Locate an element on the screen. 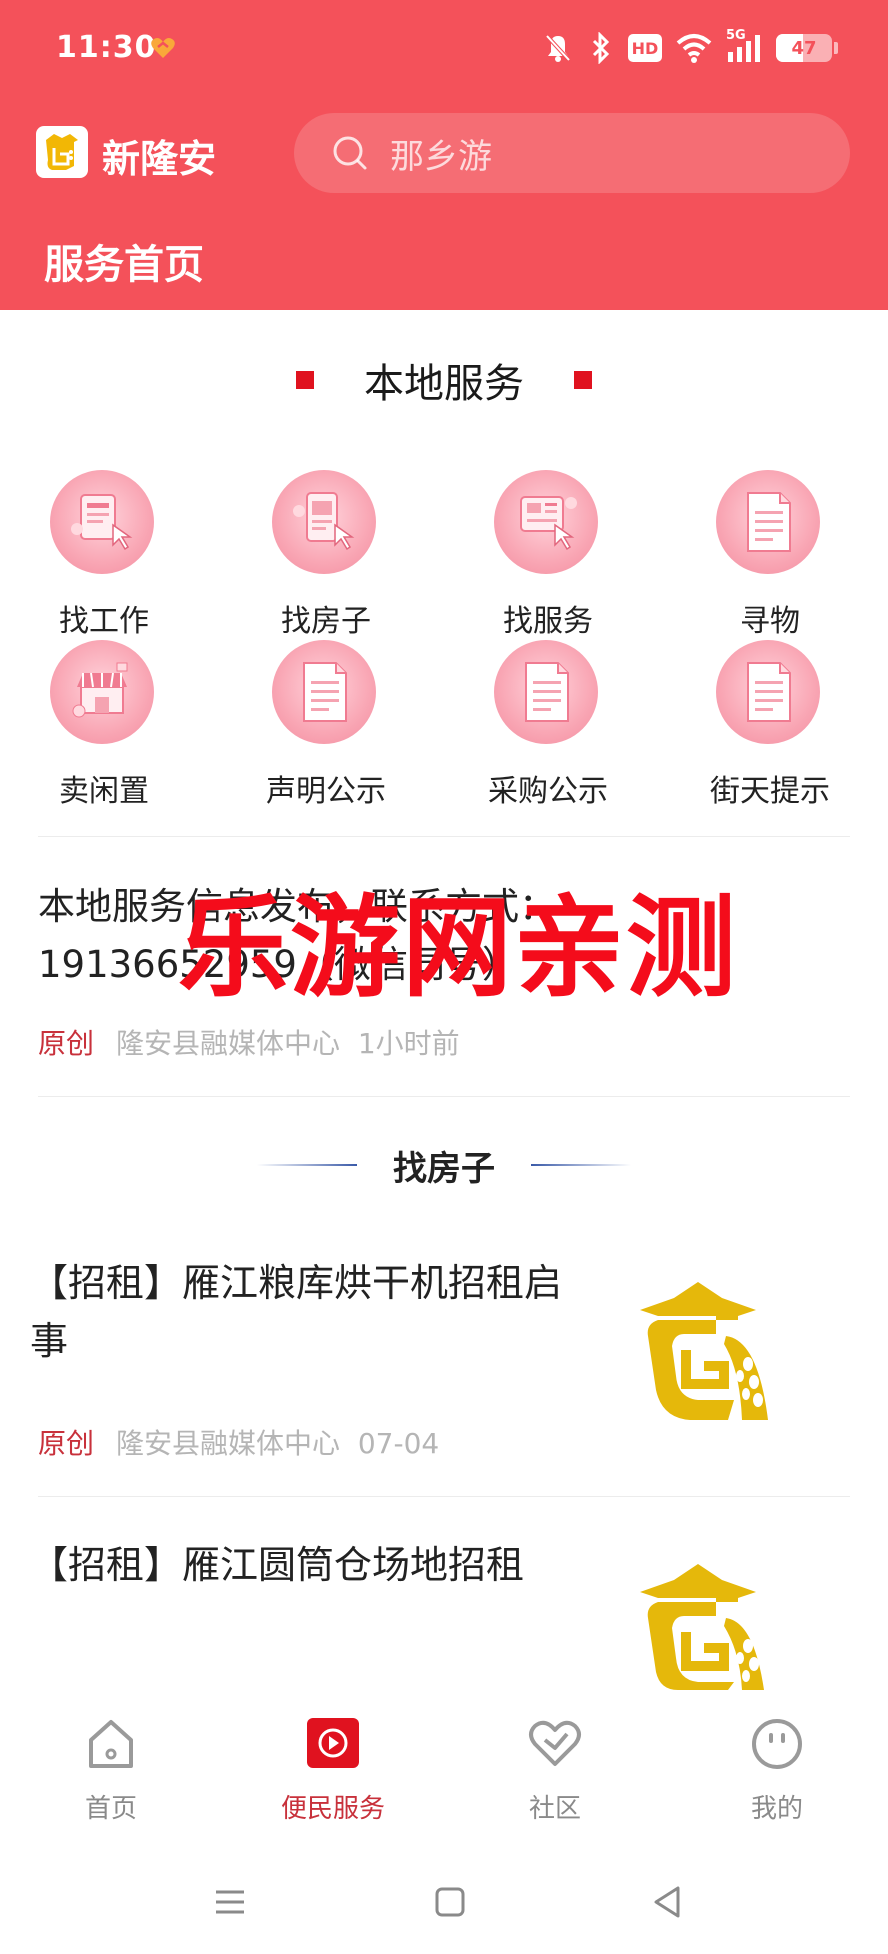 This screenshot has width=888, height=1954. watermark-text: 乐游网亲测 is located at coordinates (458, 948).